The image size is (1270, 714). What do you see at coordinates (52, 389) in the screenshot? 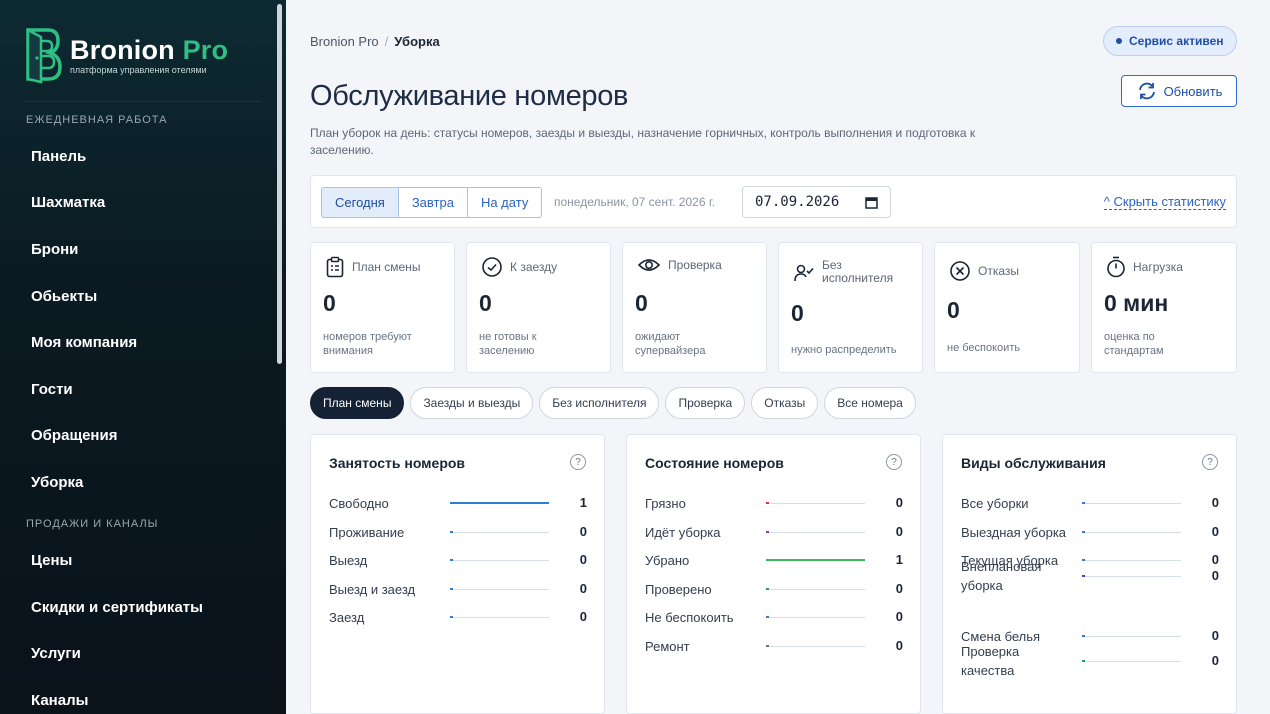
I see `sidebar-item-guests: Гости` at bounding box center [52, 389].